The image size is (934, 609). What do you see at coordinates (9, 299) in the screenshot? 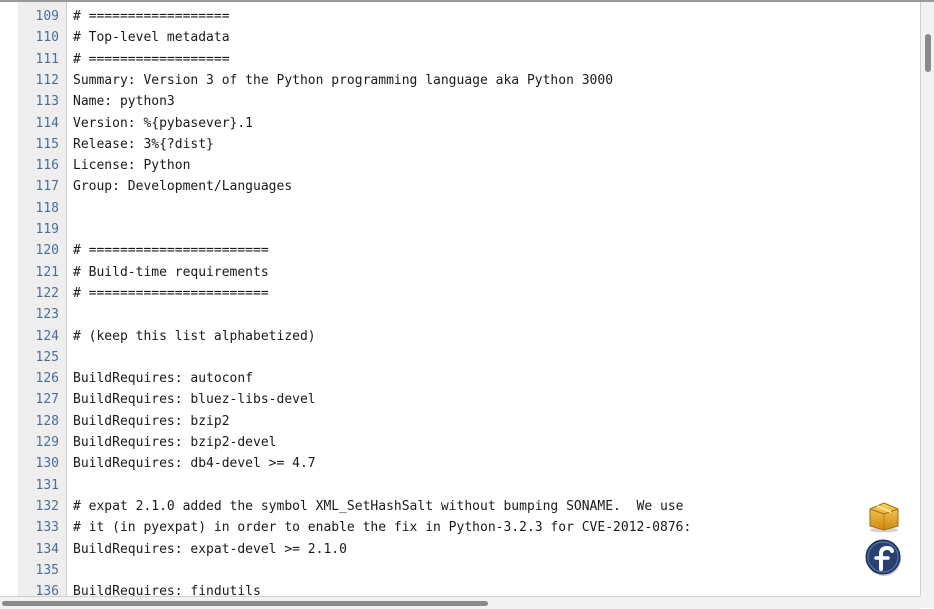
I see `left-margin` at bounding box center [9, 299].